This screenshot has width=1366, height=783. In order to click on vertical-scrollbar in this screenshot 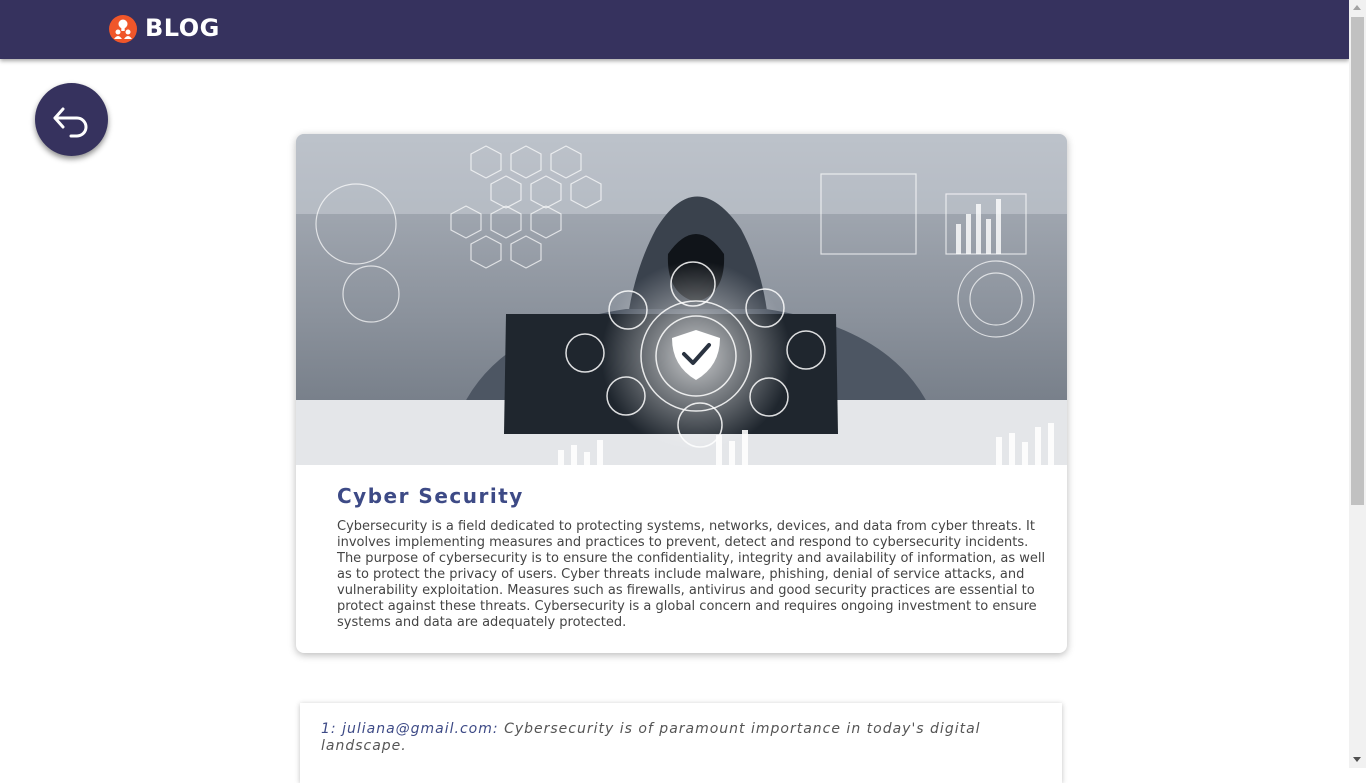, I will do `click(1357, 384)`.